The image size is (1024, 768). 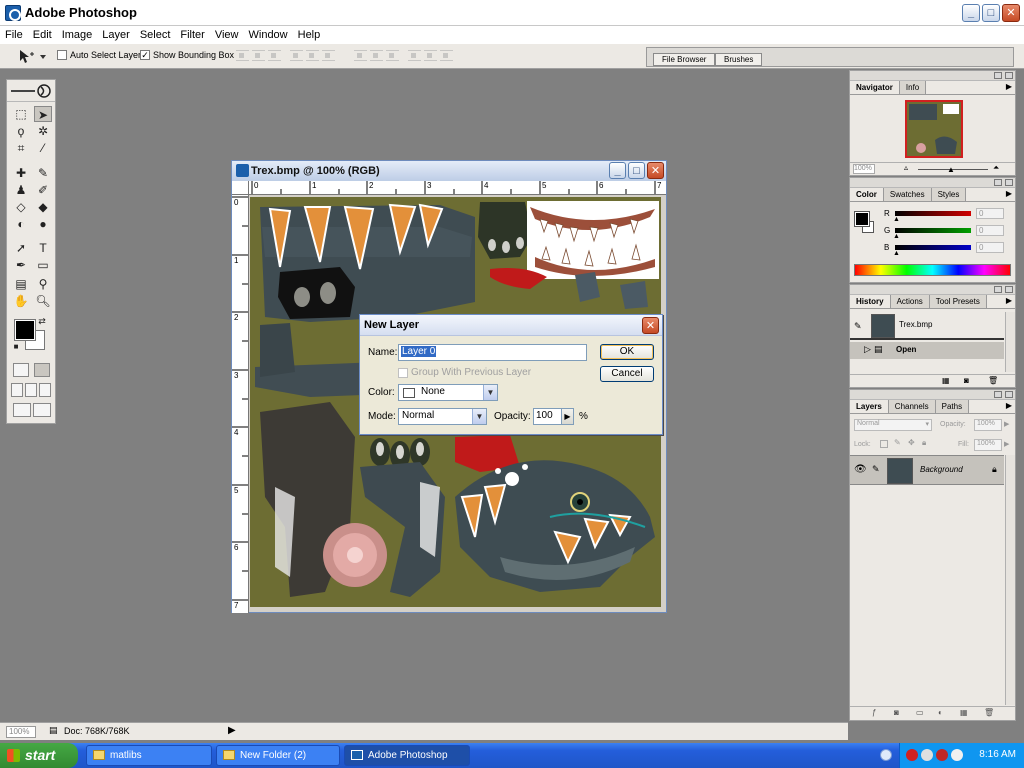 I want to click on path-selection-tool-icon: ➚, so click(x=21, y=248).